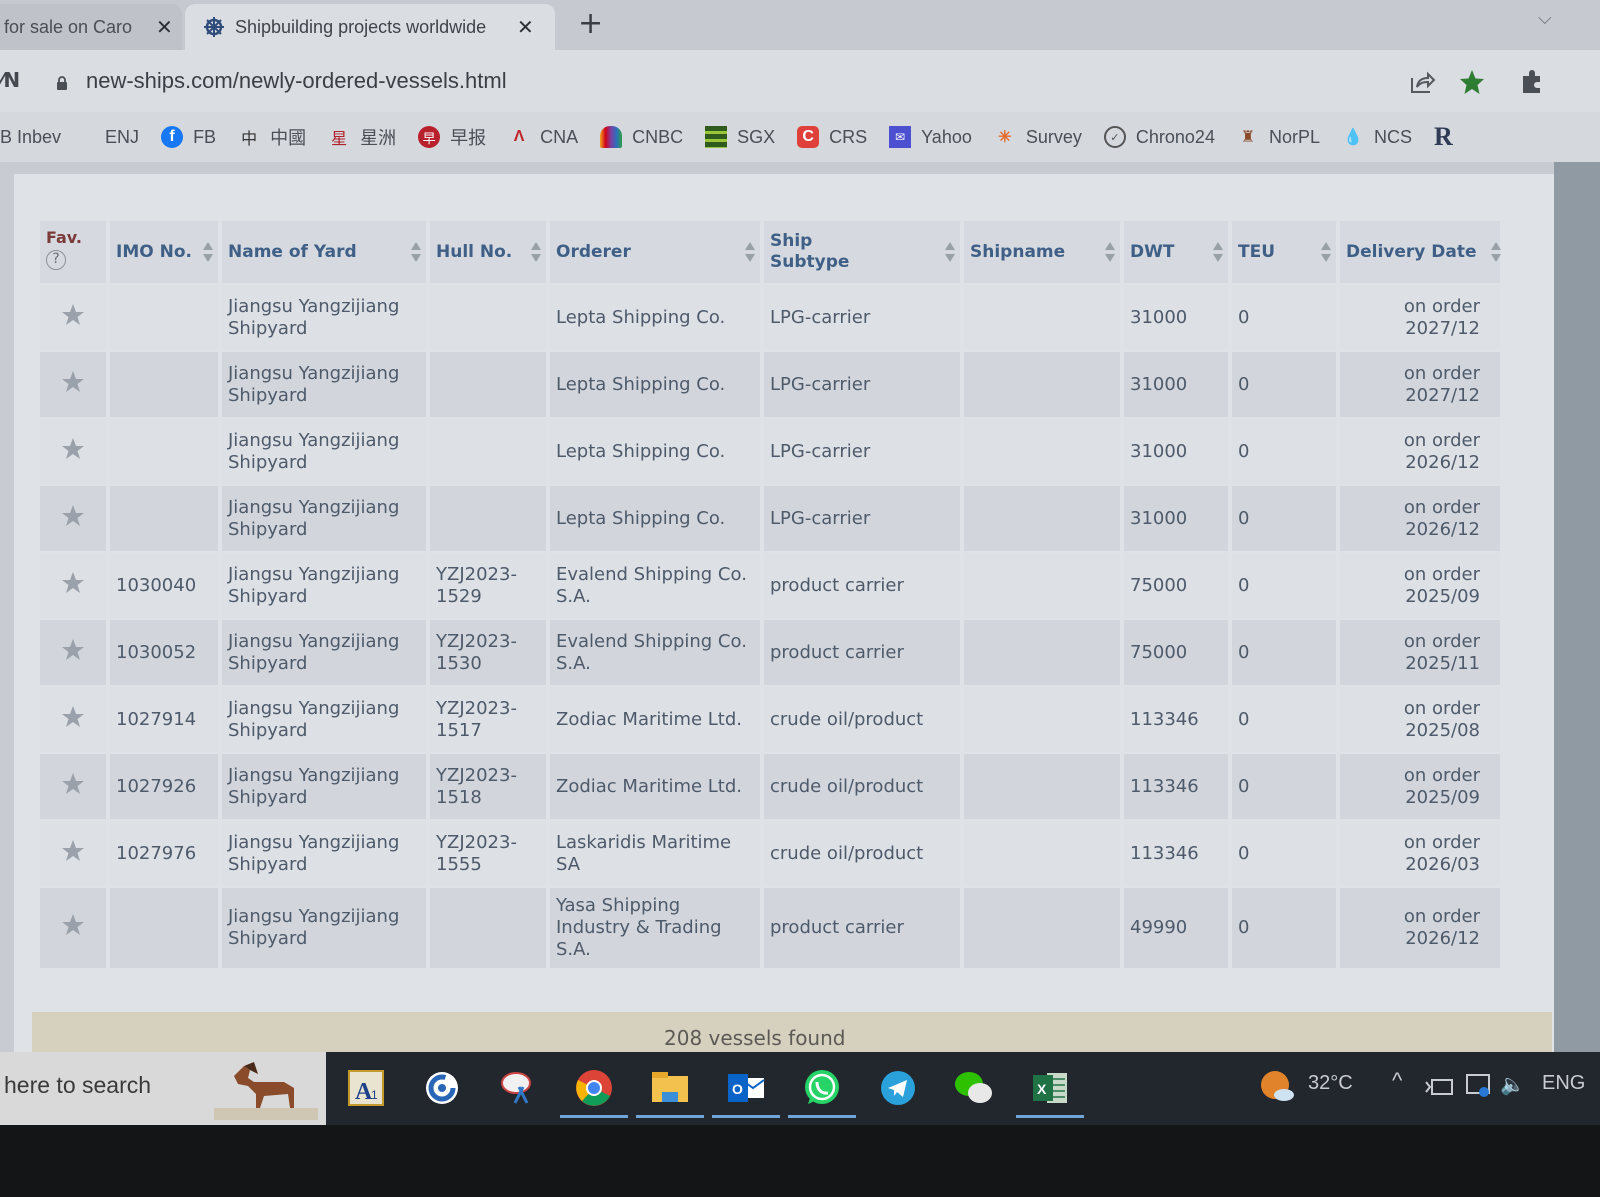  What do you see at coordinates (1284, 719) in the screenshot?
I see `cell-teu: 0` at bounding box center [1284, 719].